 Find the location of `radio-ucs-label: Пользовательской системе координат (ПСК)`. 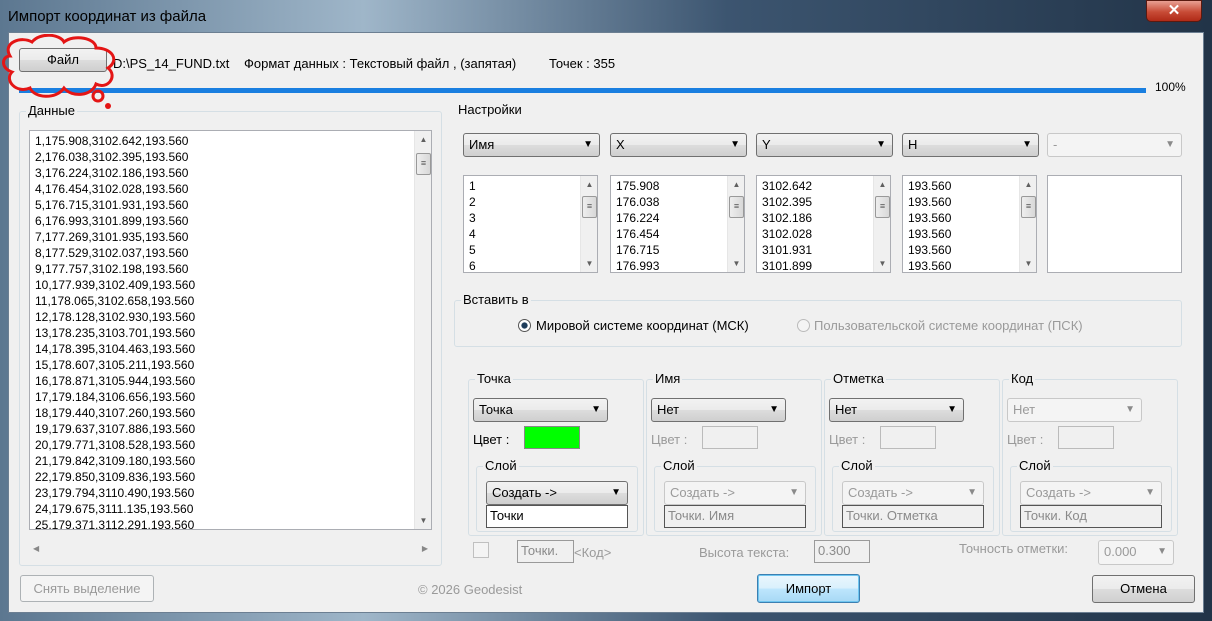

radio-ucs-label: Пользовательской системе координат (ПСК) is located at coordinates (948, 325).